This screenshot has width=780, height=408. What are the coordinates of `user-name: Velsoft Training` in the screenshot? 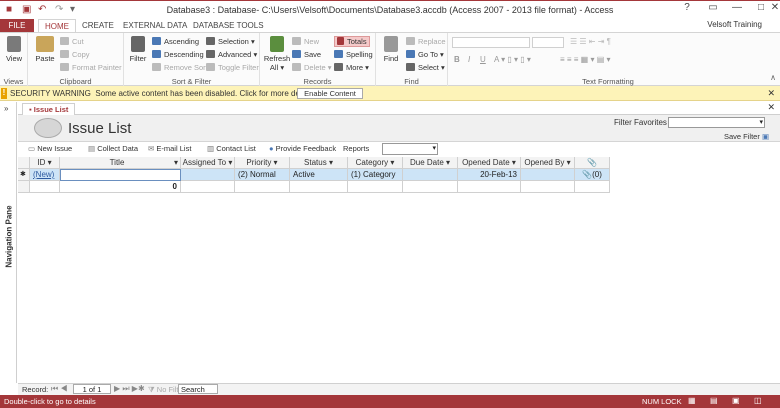 It's located at (734, 24).